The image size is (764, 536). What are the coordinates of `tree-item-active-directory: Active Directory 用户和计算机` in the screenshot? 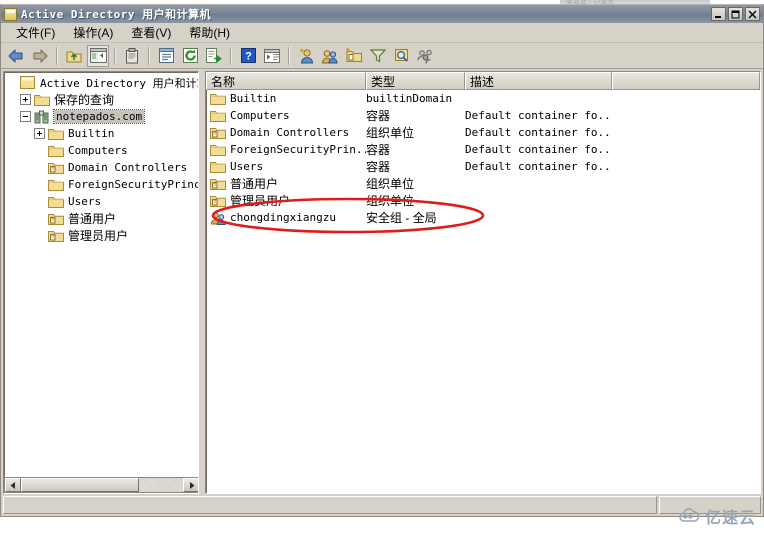 It's located at (101, 82).